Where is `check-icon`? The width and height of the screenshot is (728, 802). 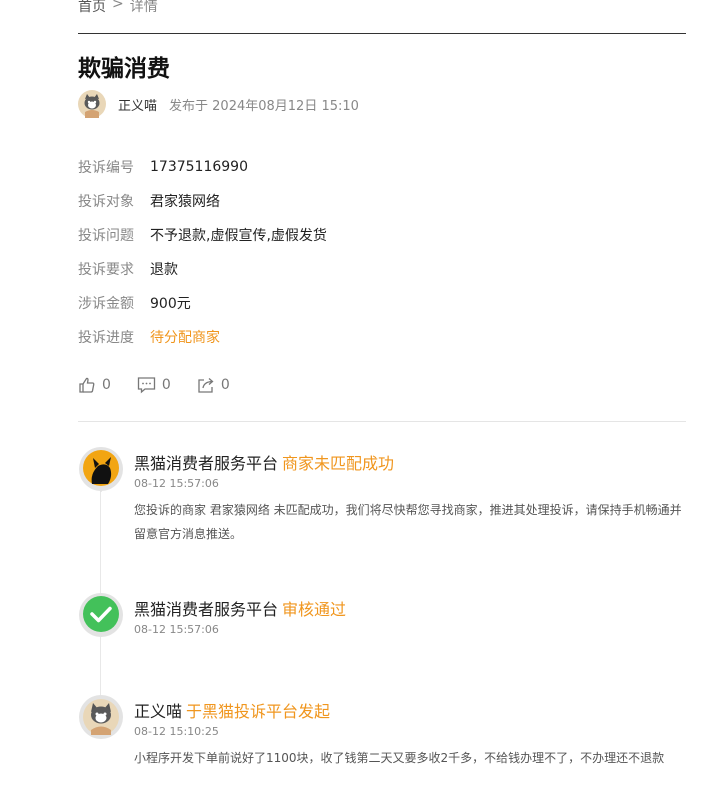 check-icon is located at coordinates (101, 615).